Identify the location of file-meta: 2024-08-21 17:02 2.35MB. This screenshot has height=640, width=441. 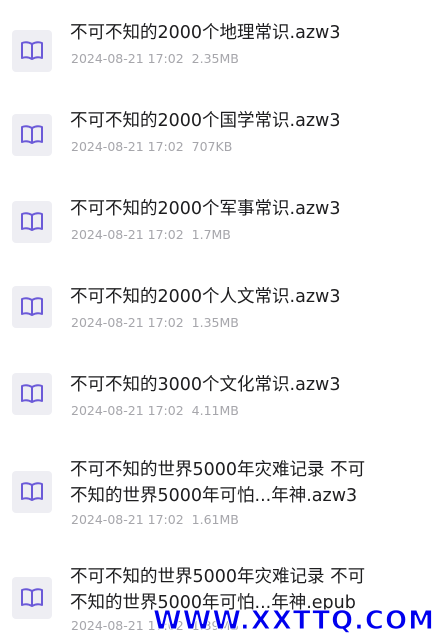
(155, 58).